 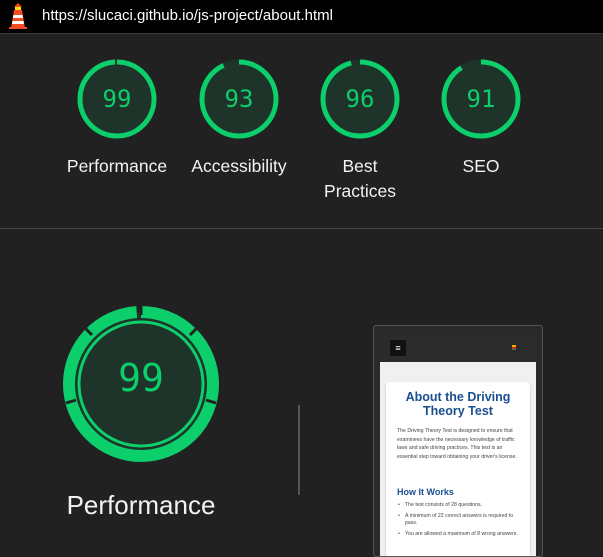 I want to click on gauge-label: Best Practices, so click(x=360, y=178).